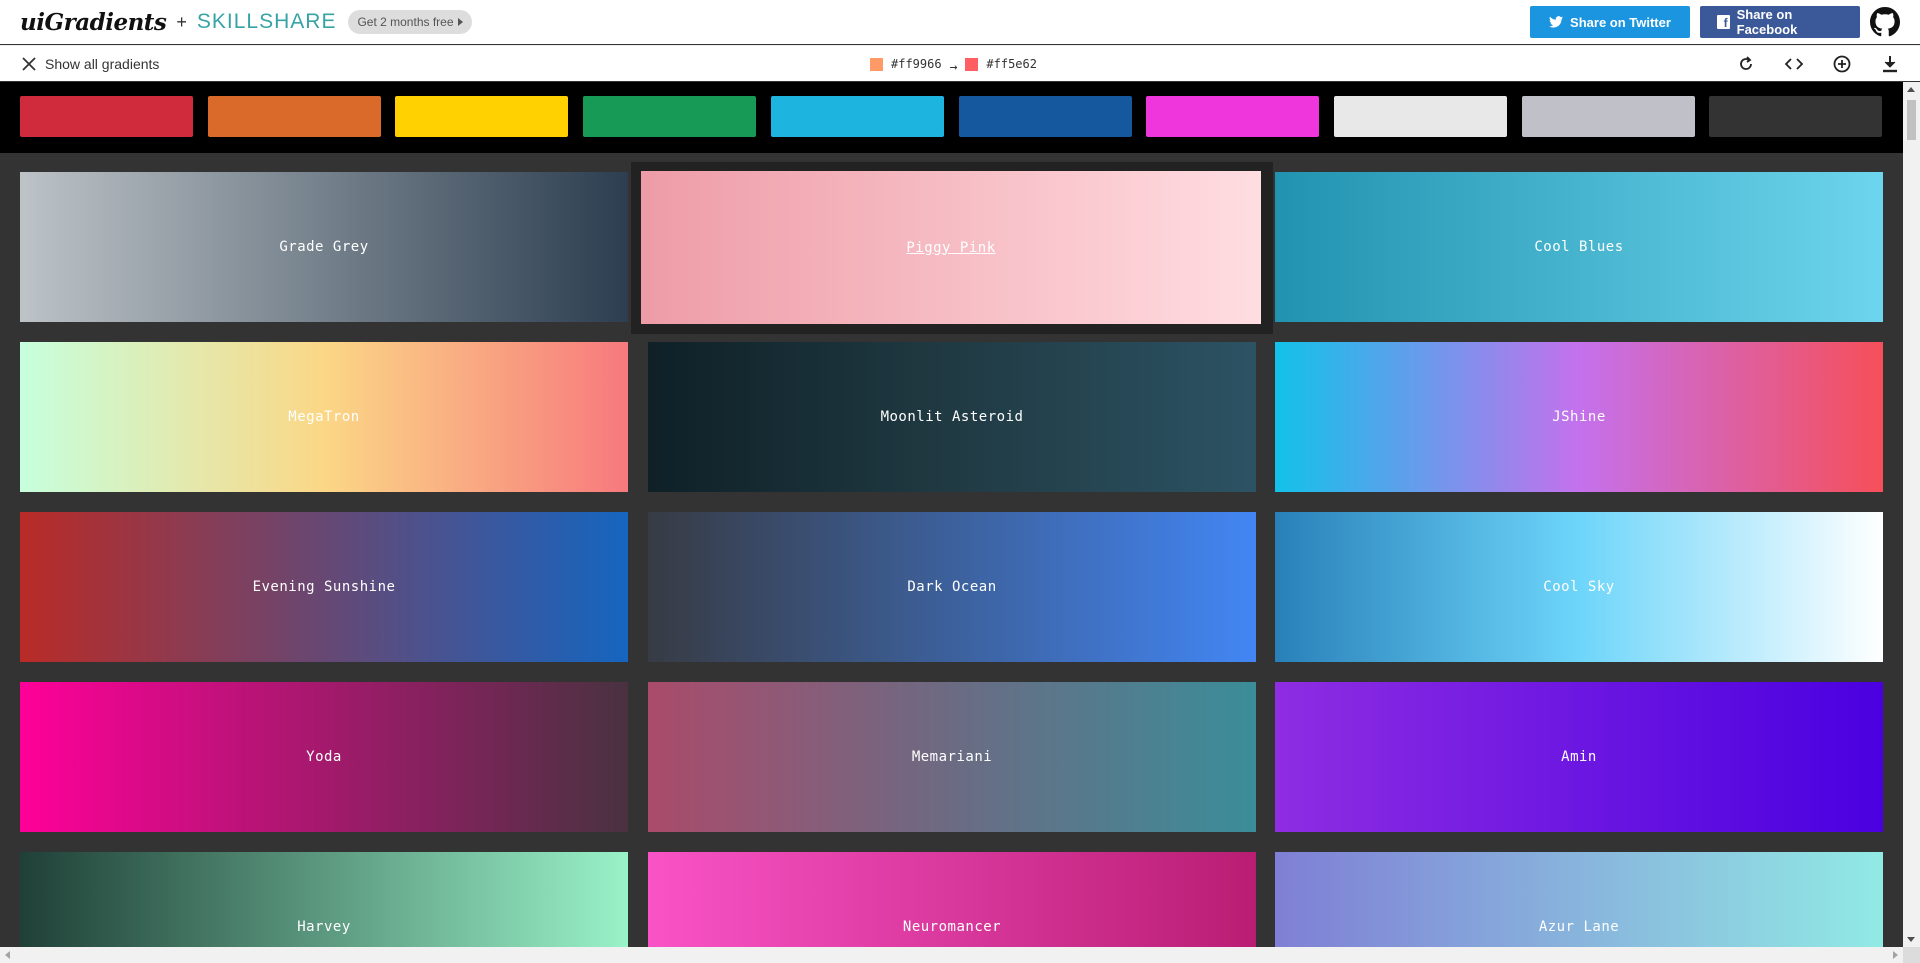 Image resolution: width=1920 pixels, height=963 pixels. I want to click on partner-logo: SKILLSHARE, so click(267, 22).